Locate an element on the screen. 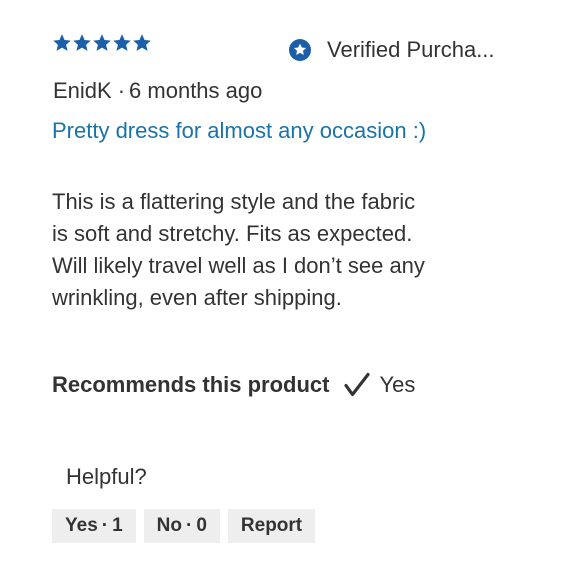  review-body-line: is soft and stretchy. Fits as expected. is located at coordinates (232, 233).